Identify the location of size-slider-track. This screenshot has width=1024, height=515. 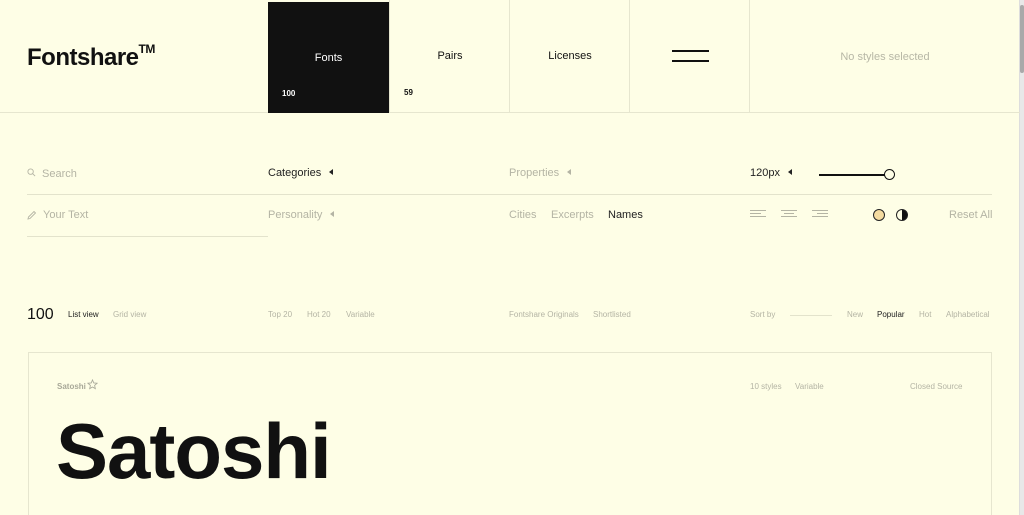
(853, 175).